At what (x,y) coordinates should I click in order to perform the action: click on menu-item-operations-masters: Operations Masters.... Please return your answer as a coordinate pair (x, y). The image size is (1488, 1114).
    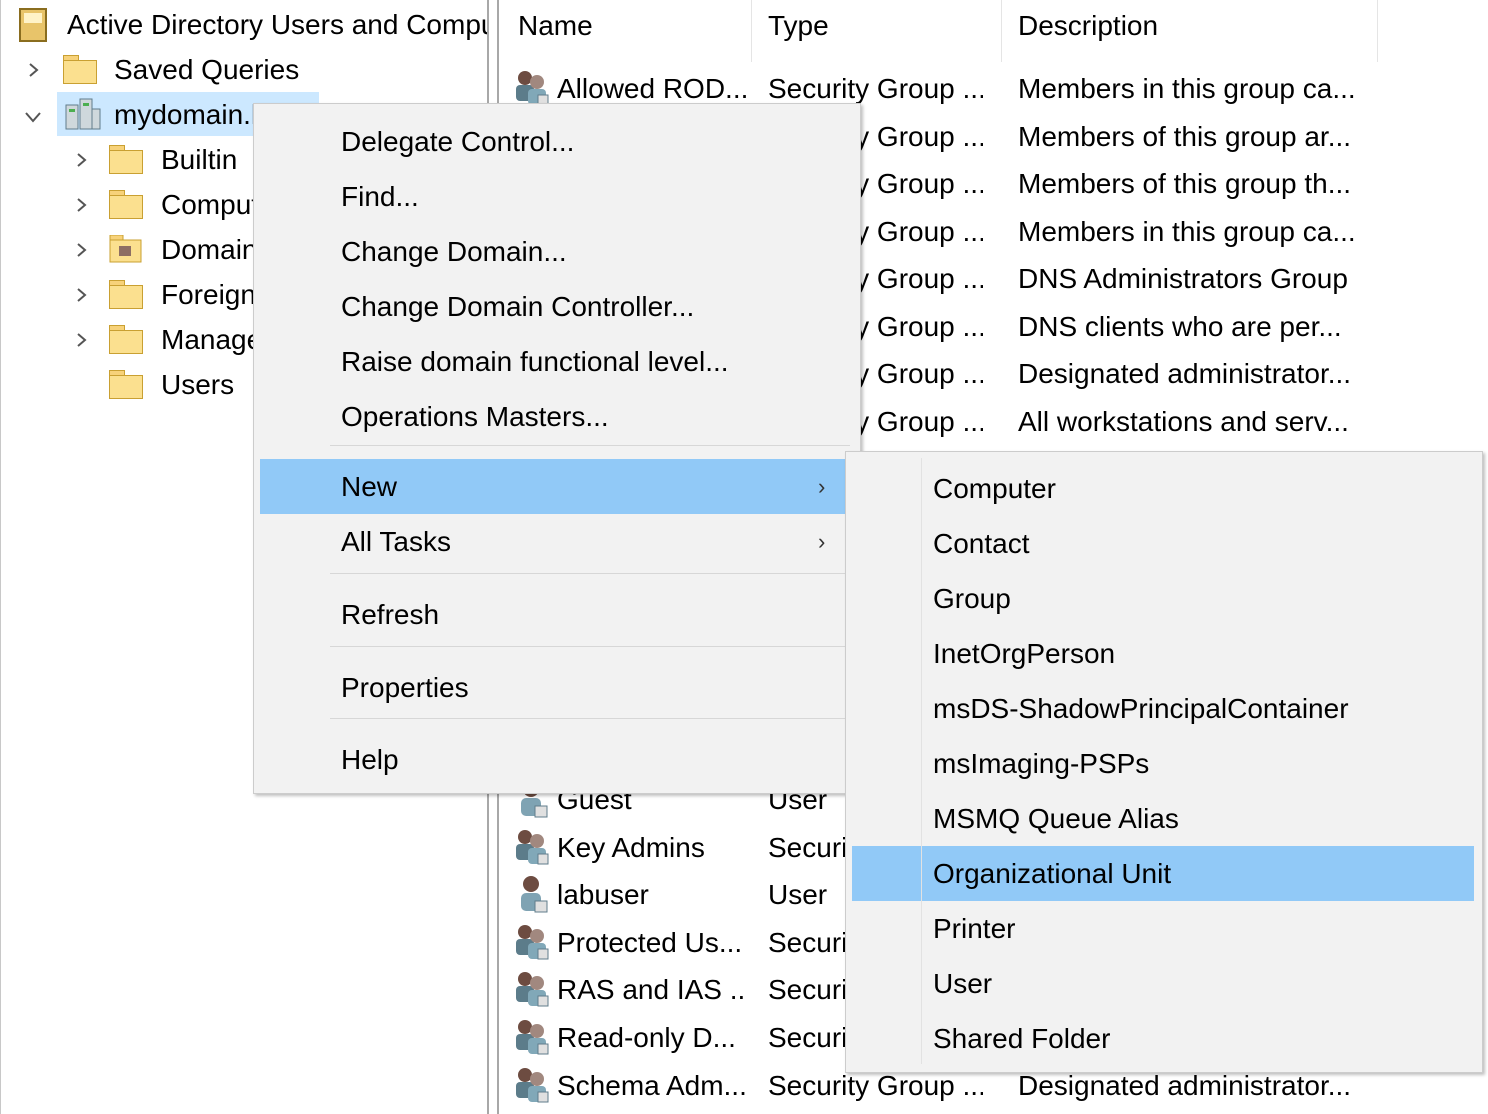
    Looking at the image, I should click on (556, 416).